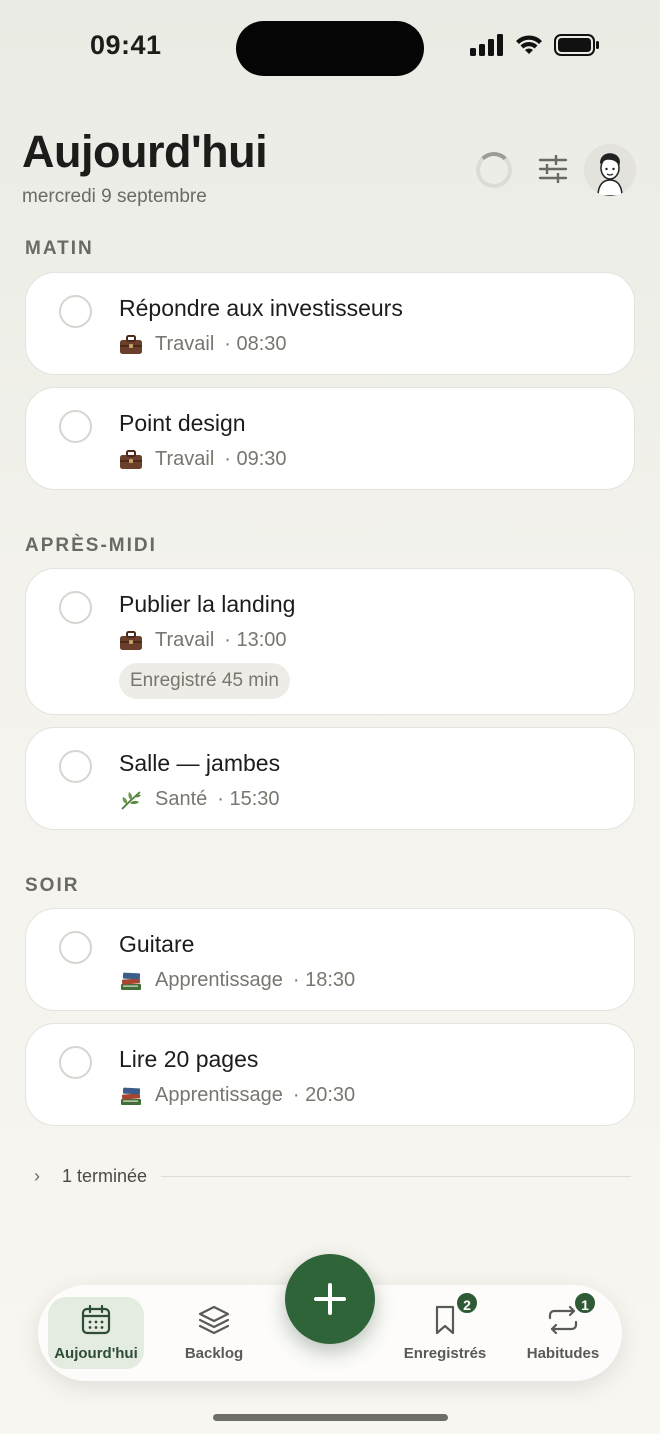  Describe the element at coordinates (563, 1353) in the screenshot. I see `tab-label: Habitudes` at that location.